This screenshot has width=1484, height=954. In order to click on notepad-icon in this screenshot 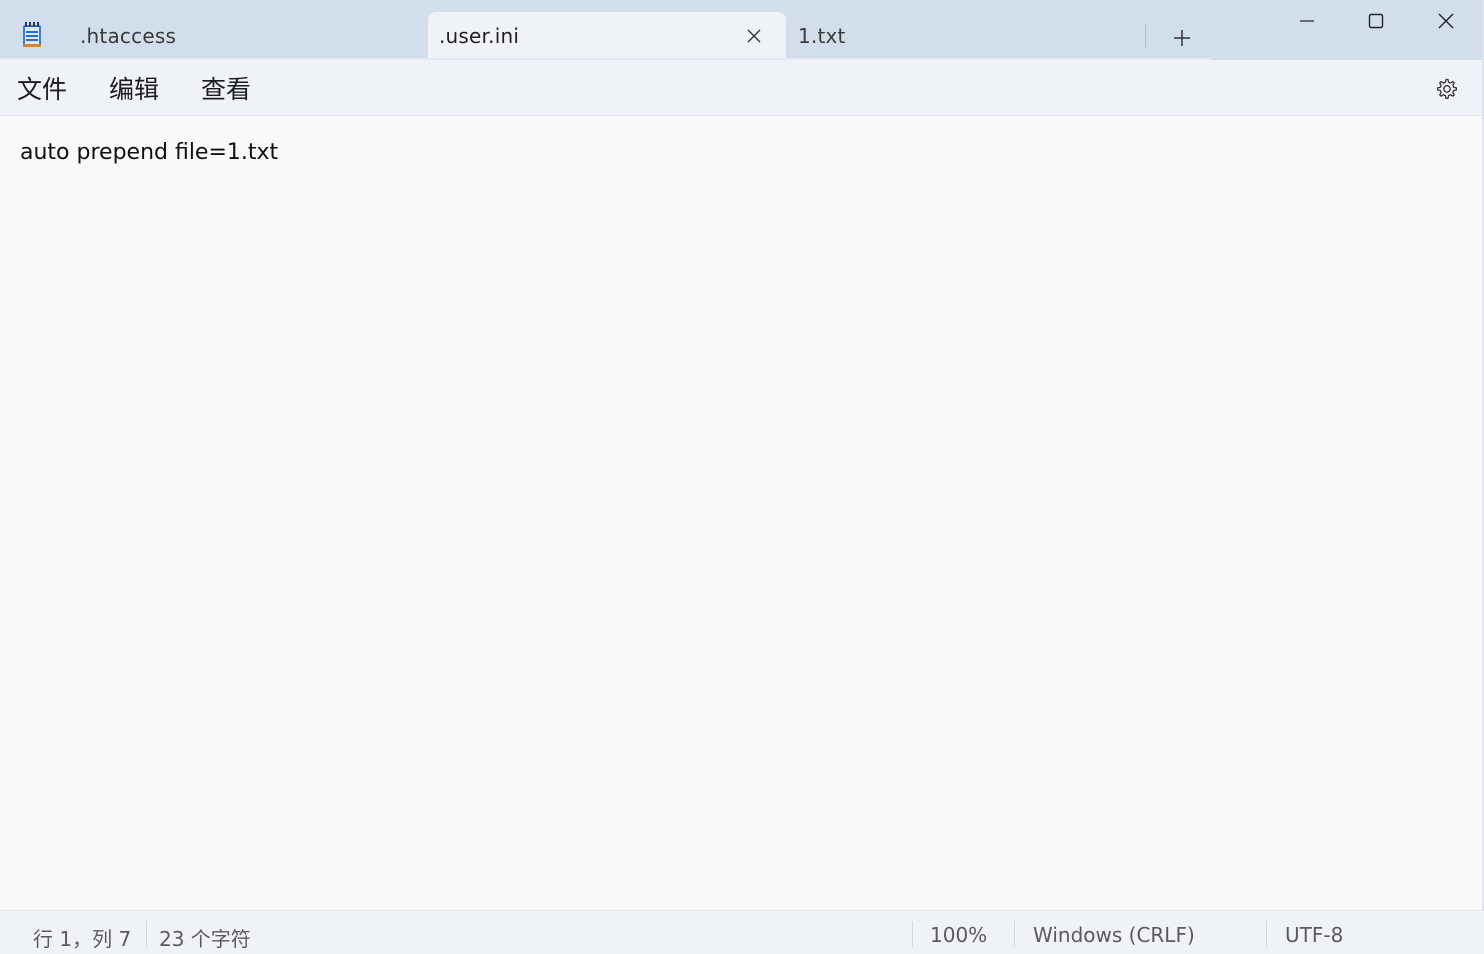, I will do `click(32, 34)`.